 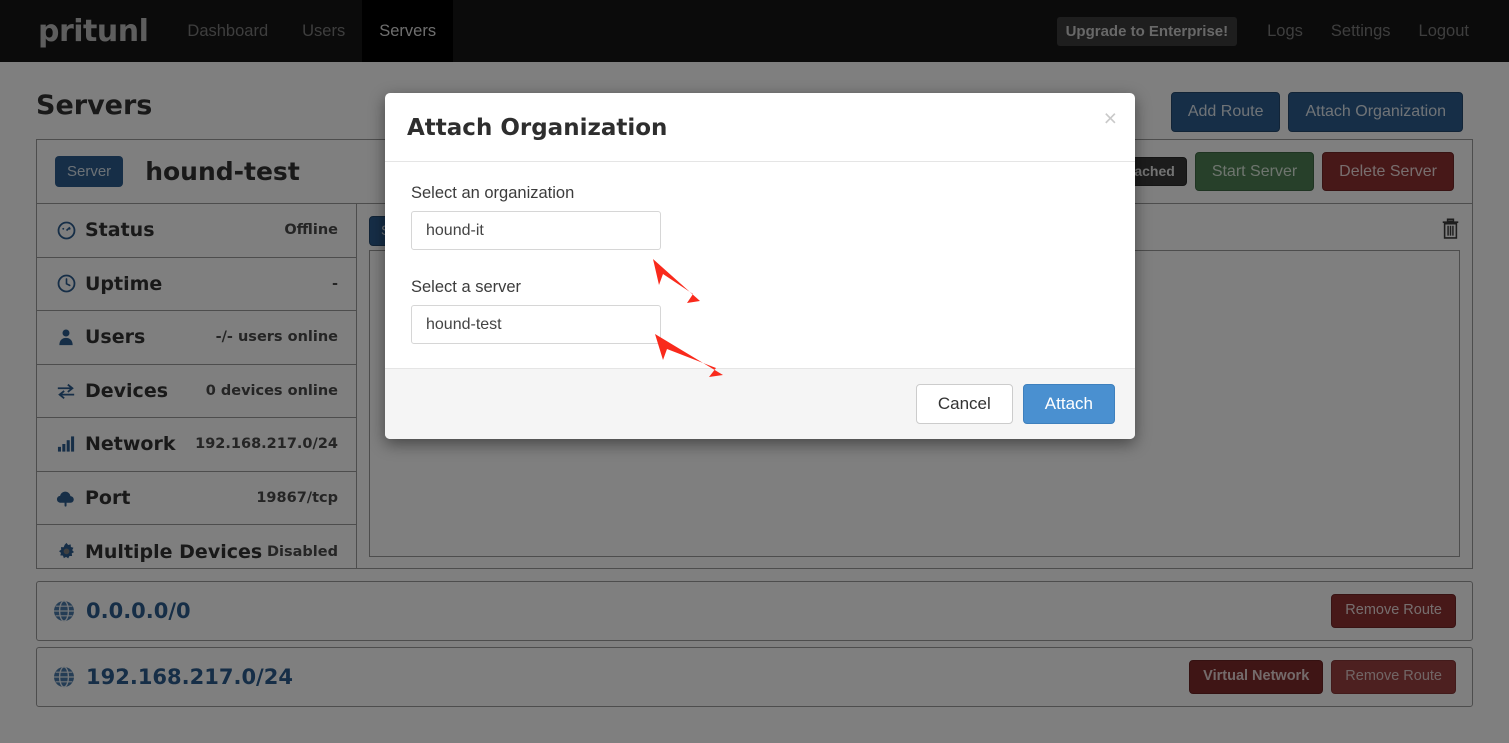 What do you see at coordinates (1110, 118) in the screenshot?
I see `close-icon: ×` at bounding box center [1110, 118].